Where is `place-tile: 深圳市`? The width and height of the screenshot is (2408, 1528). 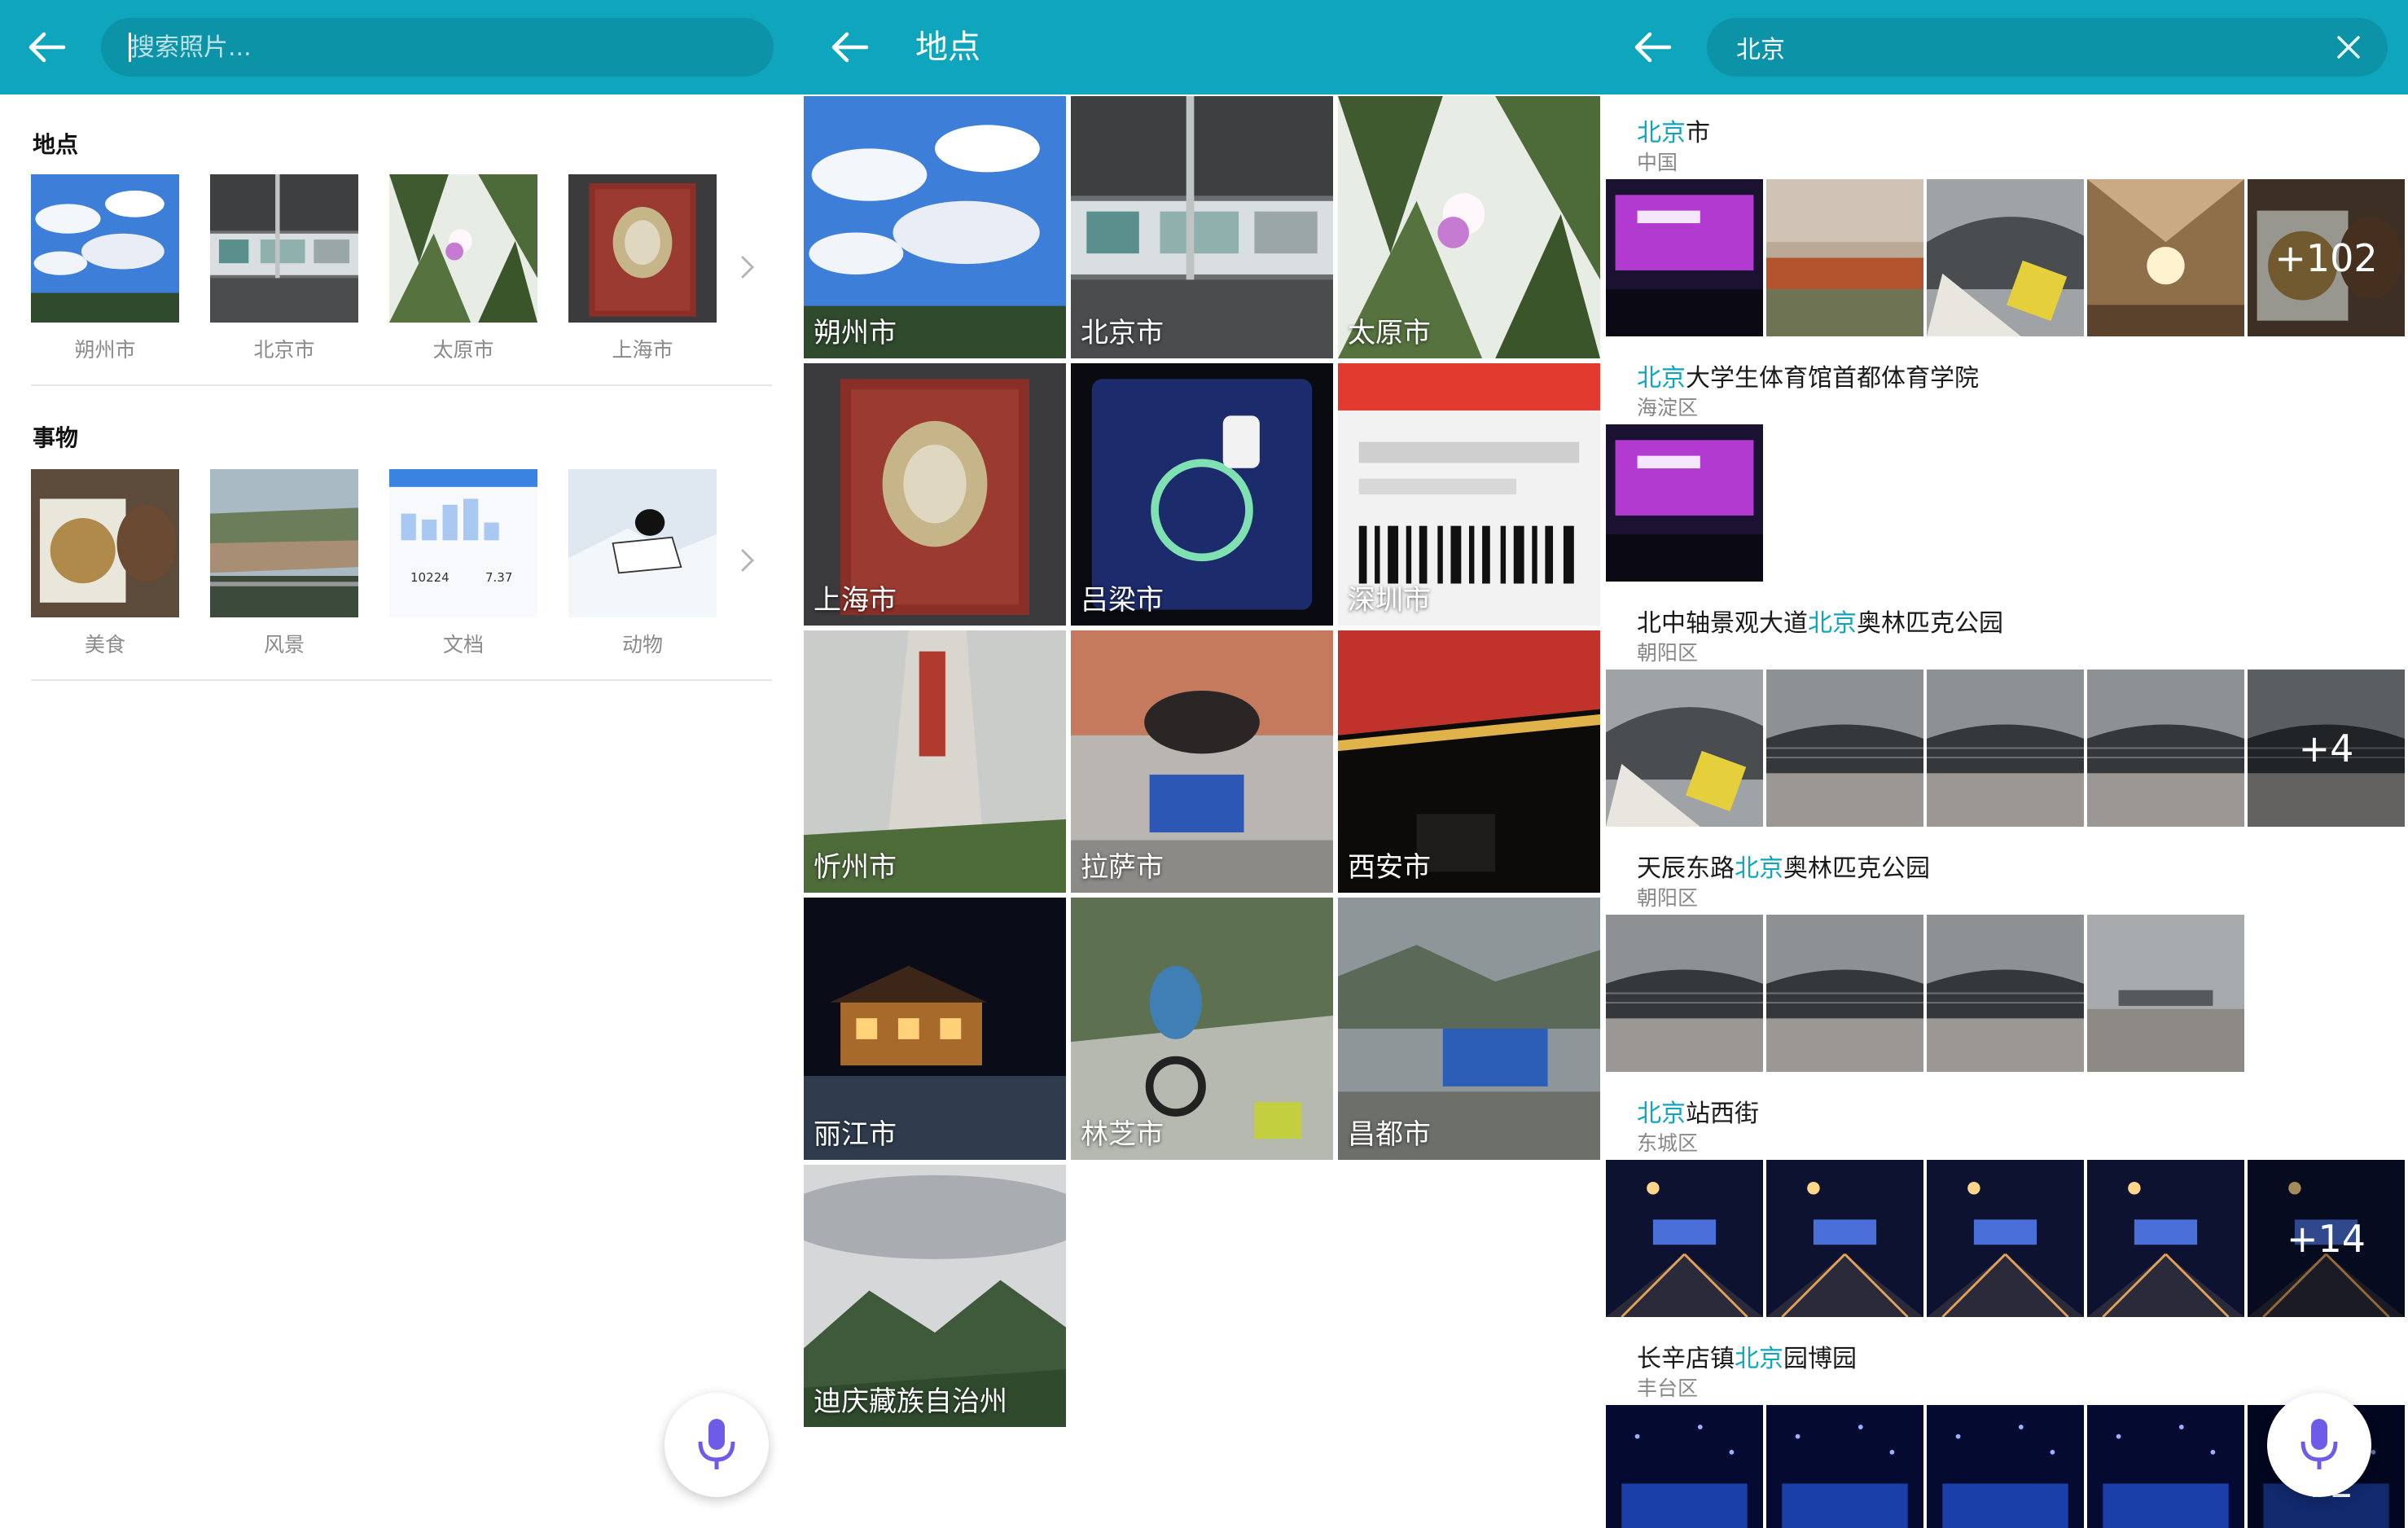
place-tile: 深圳市 is located at coordinates (1469, 494).